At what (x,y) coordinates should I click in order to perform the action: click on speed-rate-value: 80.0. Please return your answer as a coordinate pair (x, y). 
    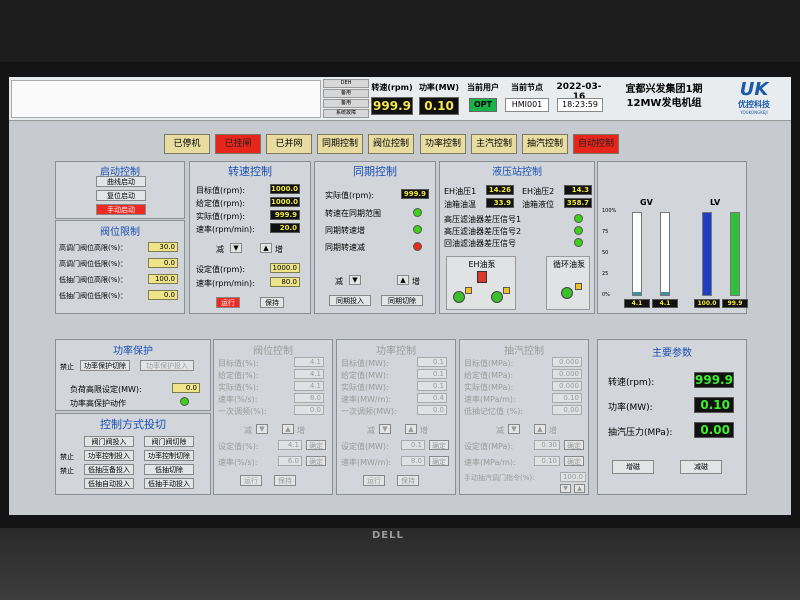
    Looking at the image, I should click on (285, 282).